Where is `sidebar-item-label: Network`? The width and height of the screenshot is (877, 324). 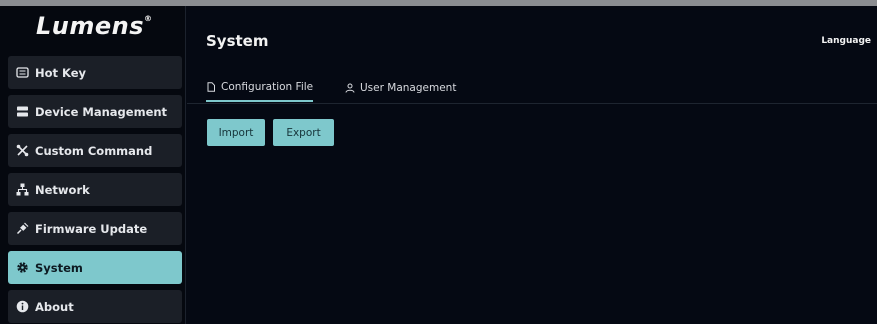 sidebar-item-label: Network is located at coordinates (62, 189).